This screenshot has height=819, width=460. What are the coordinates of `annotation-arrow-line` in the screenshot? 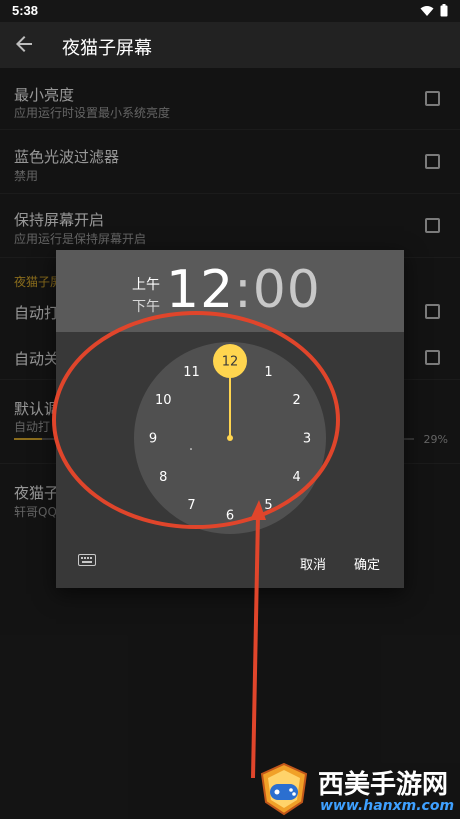 It's located at (255, 646).